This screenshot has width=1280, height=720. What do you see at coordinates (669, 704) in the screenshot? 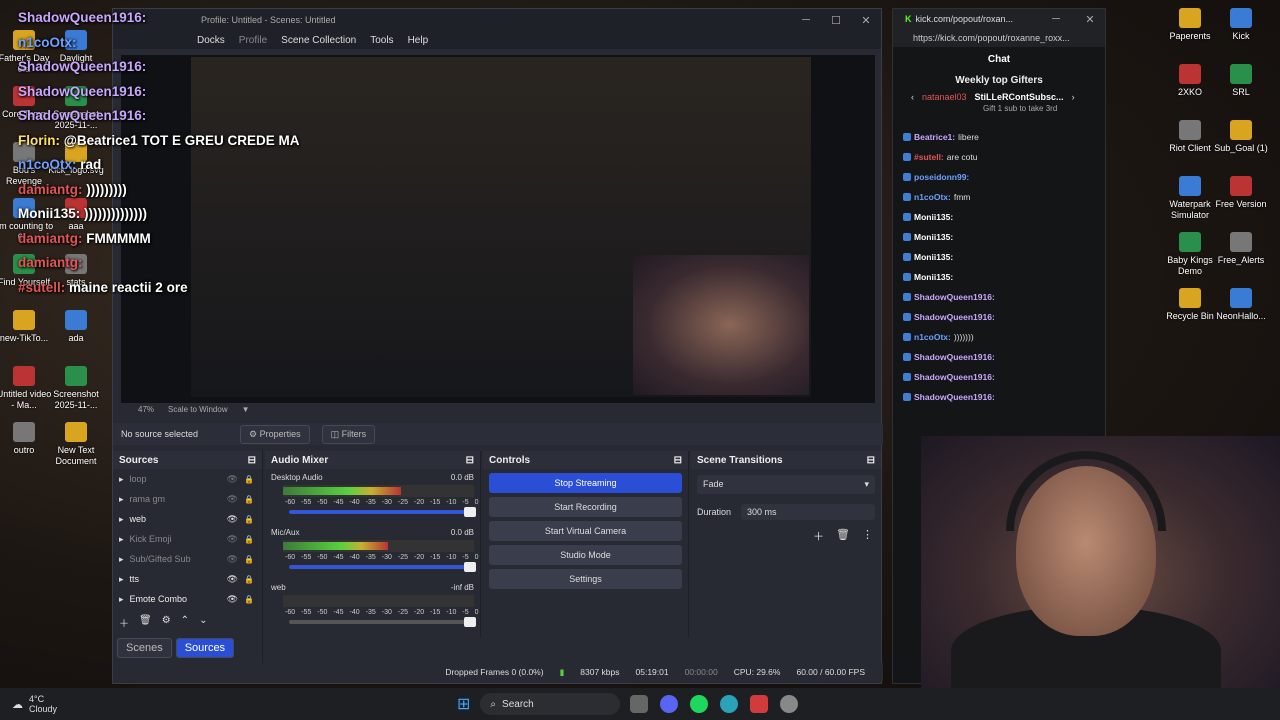
I see `discord-icon` at bounding box center [669, 704].